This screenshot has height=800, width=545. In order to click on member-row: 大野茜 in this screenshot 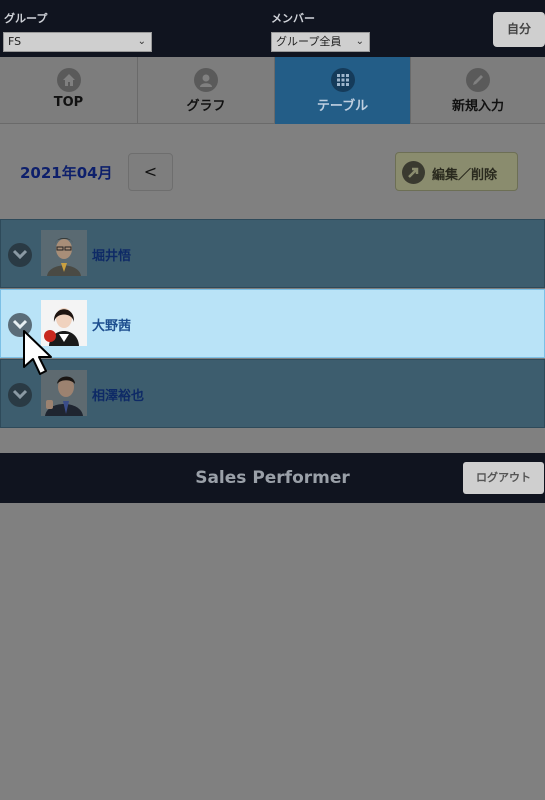, I will do `click(272, 323)`.